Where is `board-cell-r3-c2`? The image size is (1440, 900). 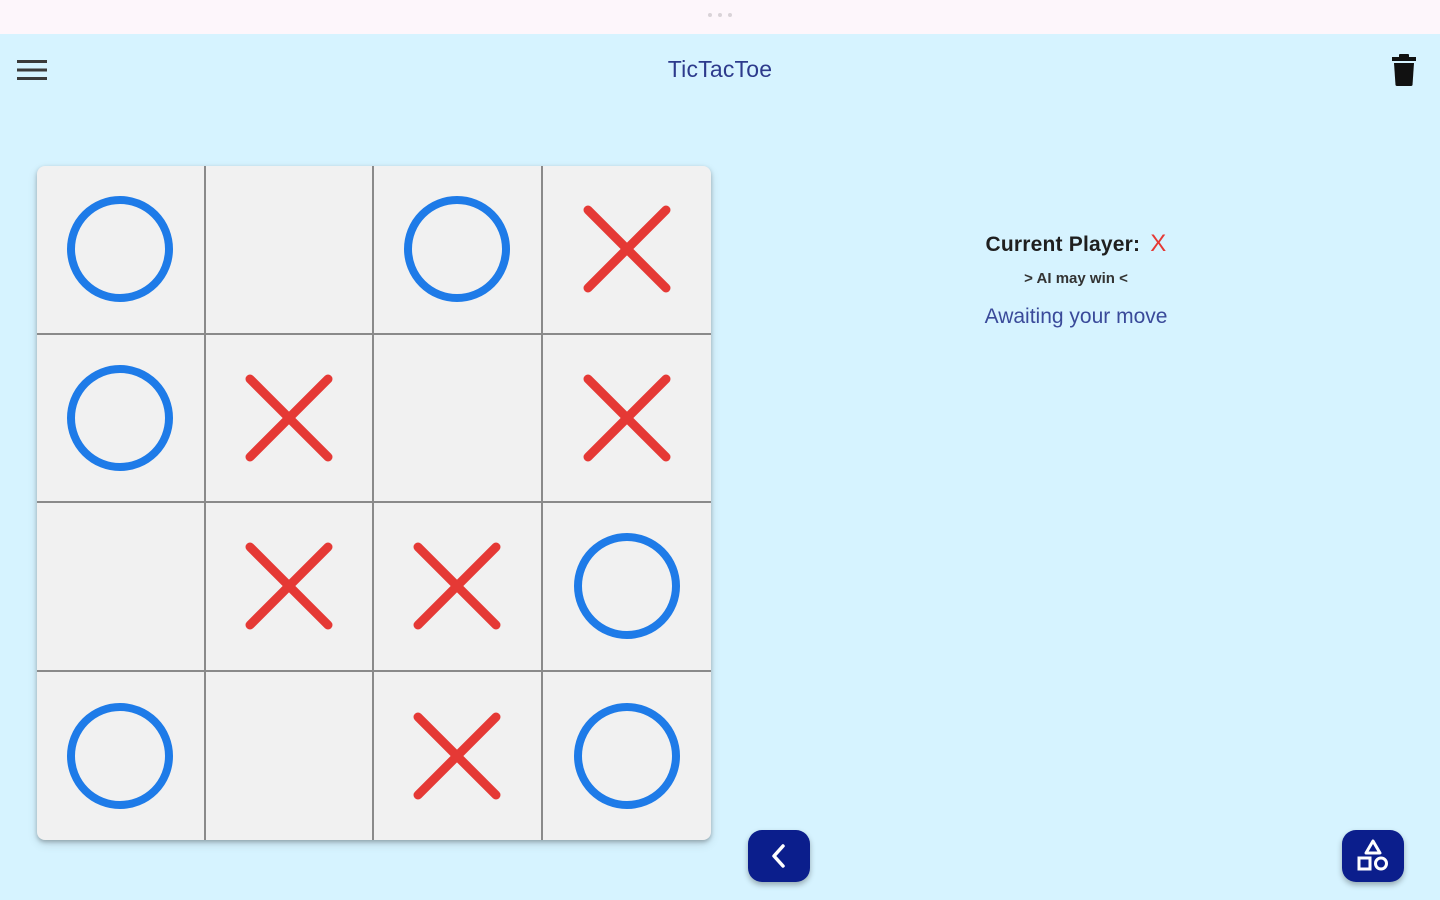
board-cell-r3-c2 is located at coordinates (458, 755).